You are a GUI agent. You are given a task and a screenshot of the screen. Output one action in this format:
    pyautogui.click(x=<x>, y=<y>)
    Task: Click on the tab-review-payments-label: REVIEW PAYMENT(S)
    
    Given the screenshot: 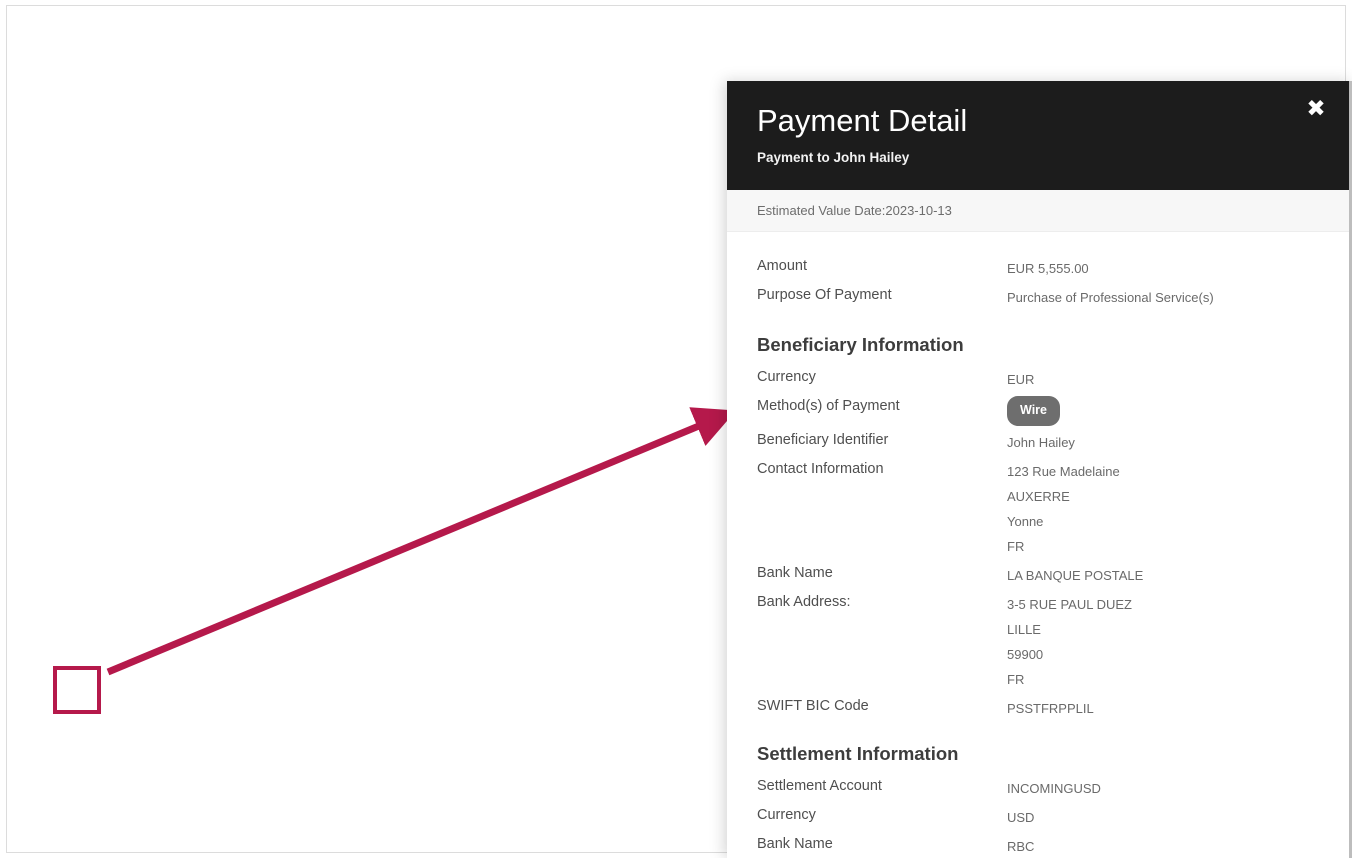 What is the action you would take?
    pyautogui.click(x=297, y=175)
    